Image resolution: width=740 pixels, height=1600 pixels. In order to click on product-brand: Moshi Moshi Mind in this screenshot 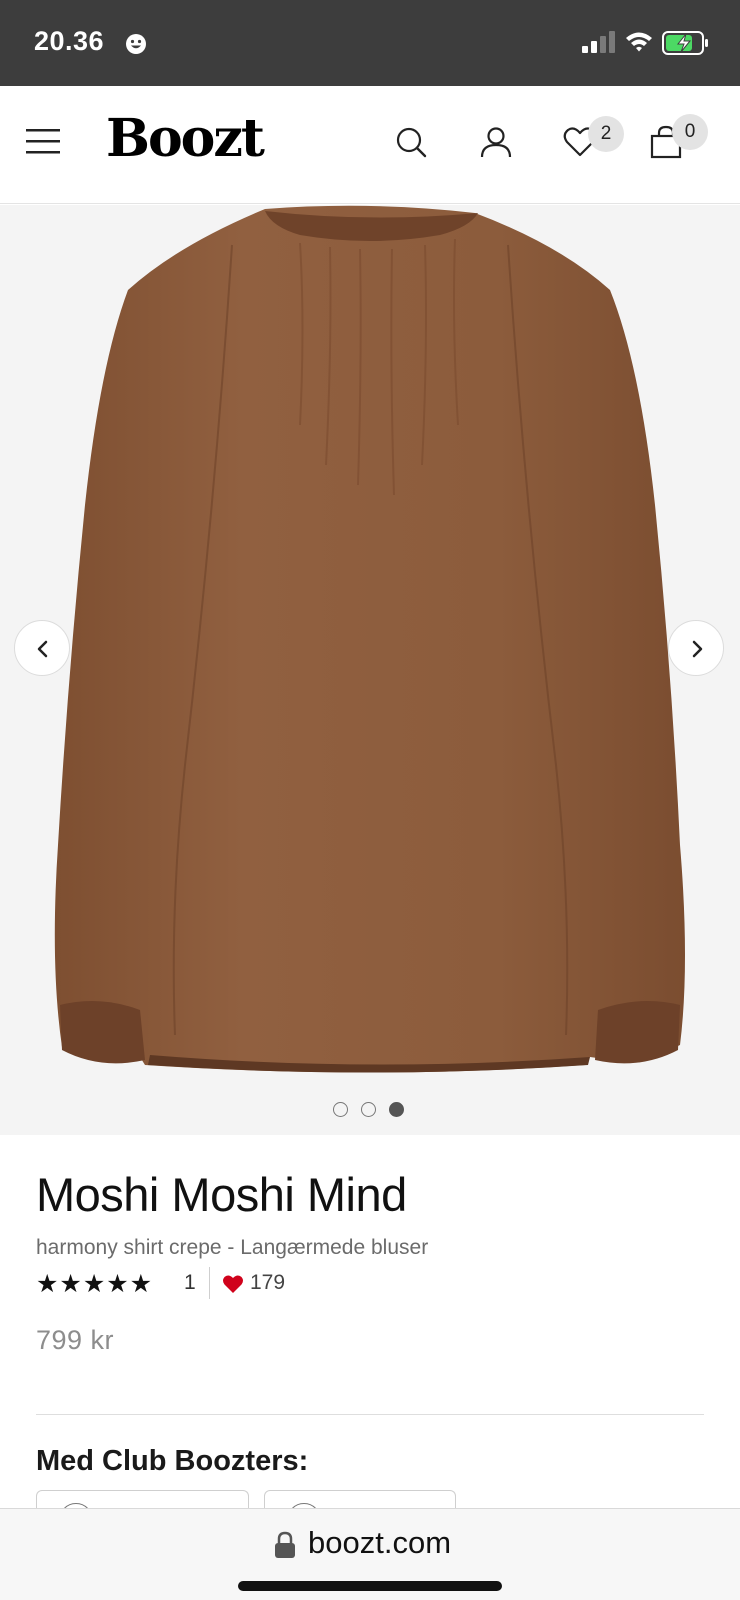, I will do `click(221, 1194)`.